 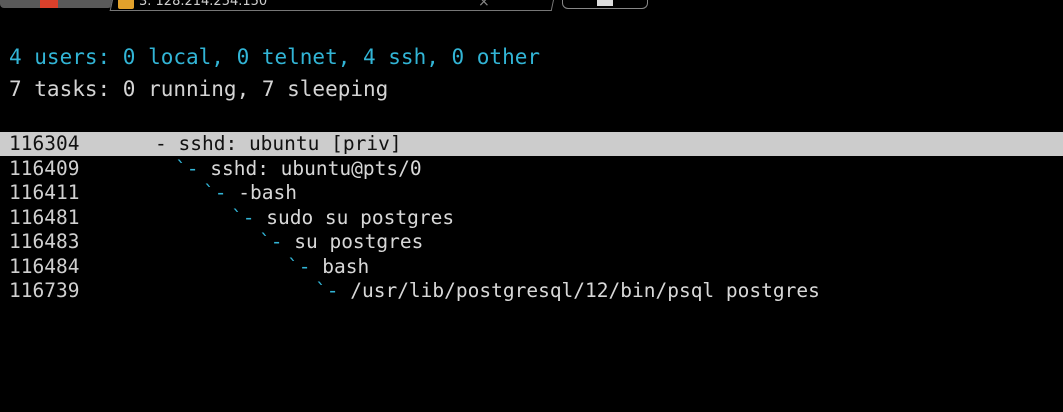 I want to click on process-tree-branch: `- sshd: ubuntu@pts/0, so click(x=298, y=169).